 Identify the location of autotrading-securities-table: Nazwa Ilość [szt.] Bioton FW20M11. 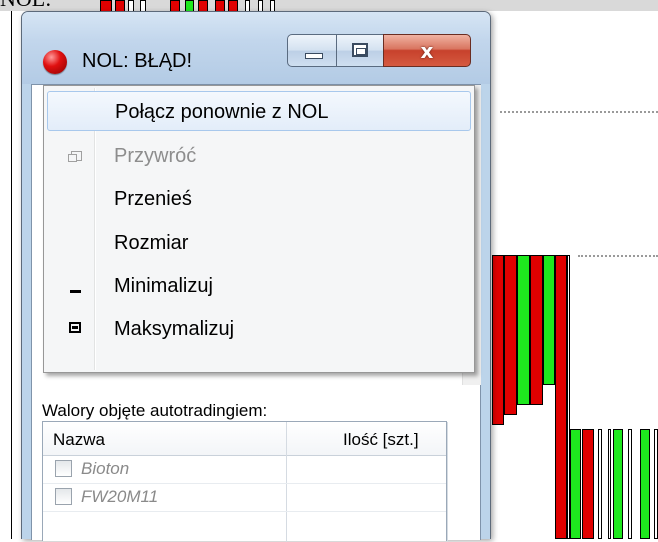
(245, 481).